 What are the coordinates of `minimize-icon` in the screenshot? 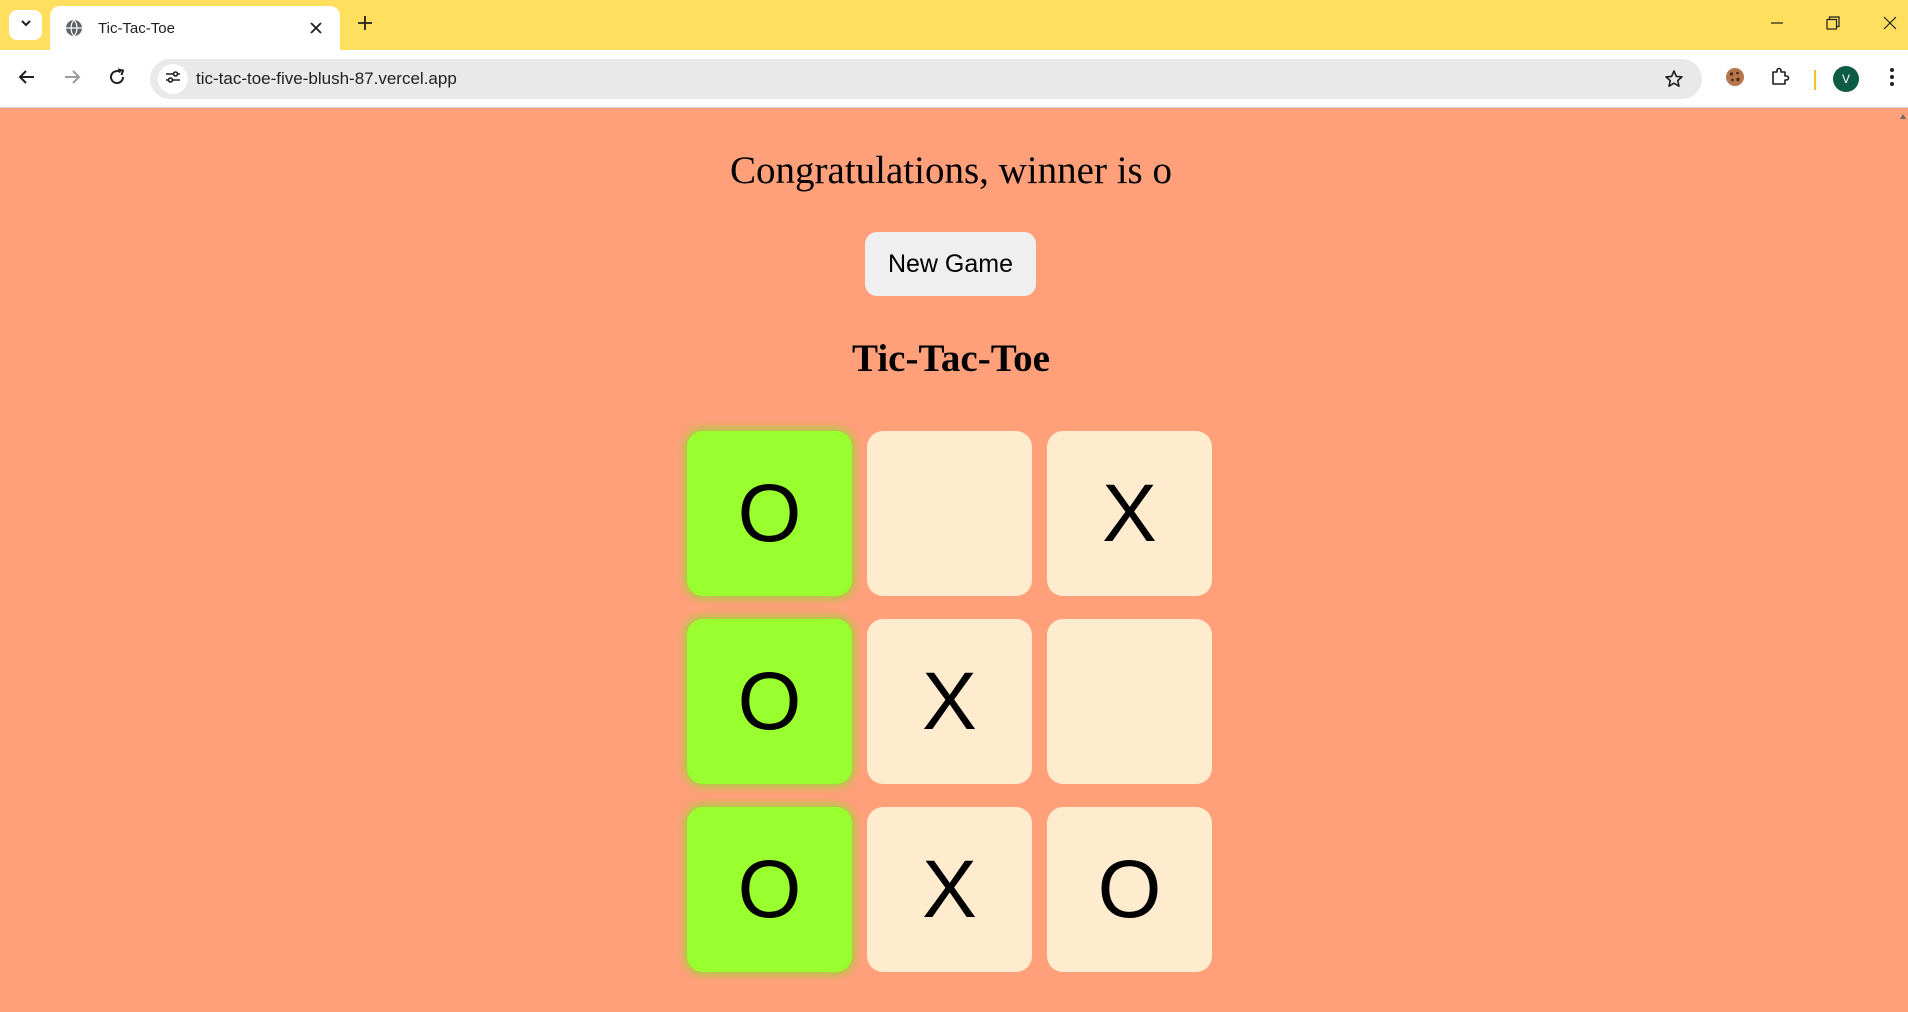 It's located at (1777, 25).